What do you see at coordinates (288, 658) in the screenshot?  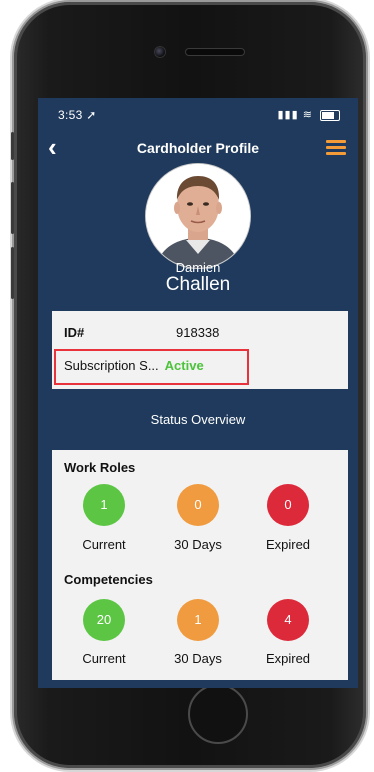 I see `competencies-expired-label: Expired` at bounding box center [288, 658].